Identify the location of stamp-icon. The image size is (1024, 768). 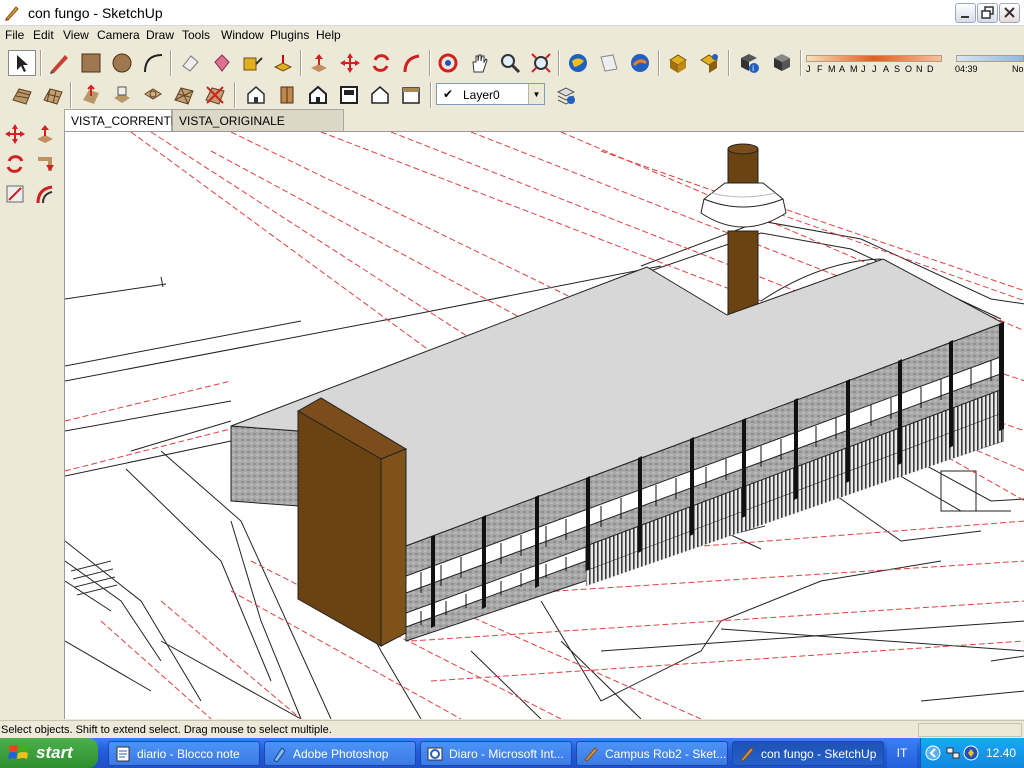
(122, 94).